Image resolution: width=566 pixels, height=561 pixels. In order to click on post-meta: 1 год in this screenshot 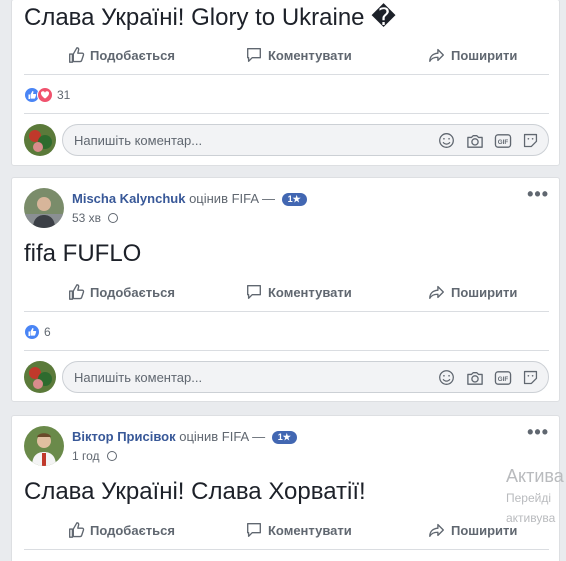, I will do `click(94, 456)`.